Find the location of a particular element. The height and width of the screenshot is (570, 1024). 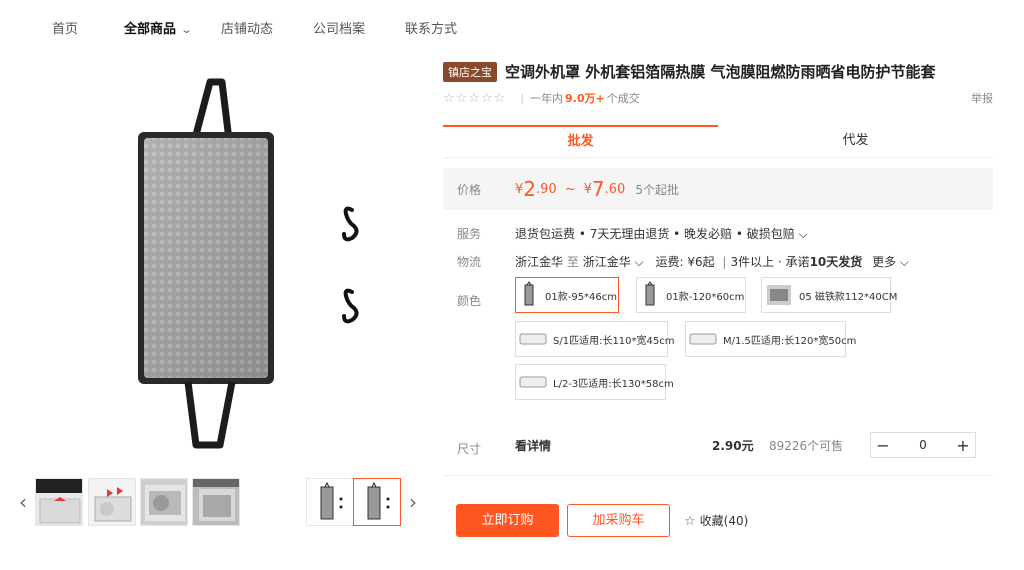

rating-stars-icon: ☆☆☆☆☆ is located at coordinates (475, 98).